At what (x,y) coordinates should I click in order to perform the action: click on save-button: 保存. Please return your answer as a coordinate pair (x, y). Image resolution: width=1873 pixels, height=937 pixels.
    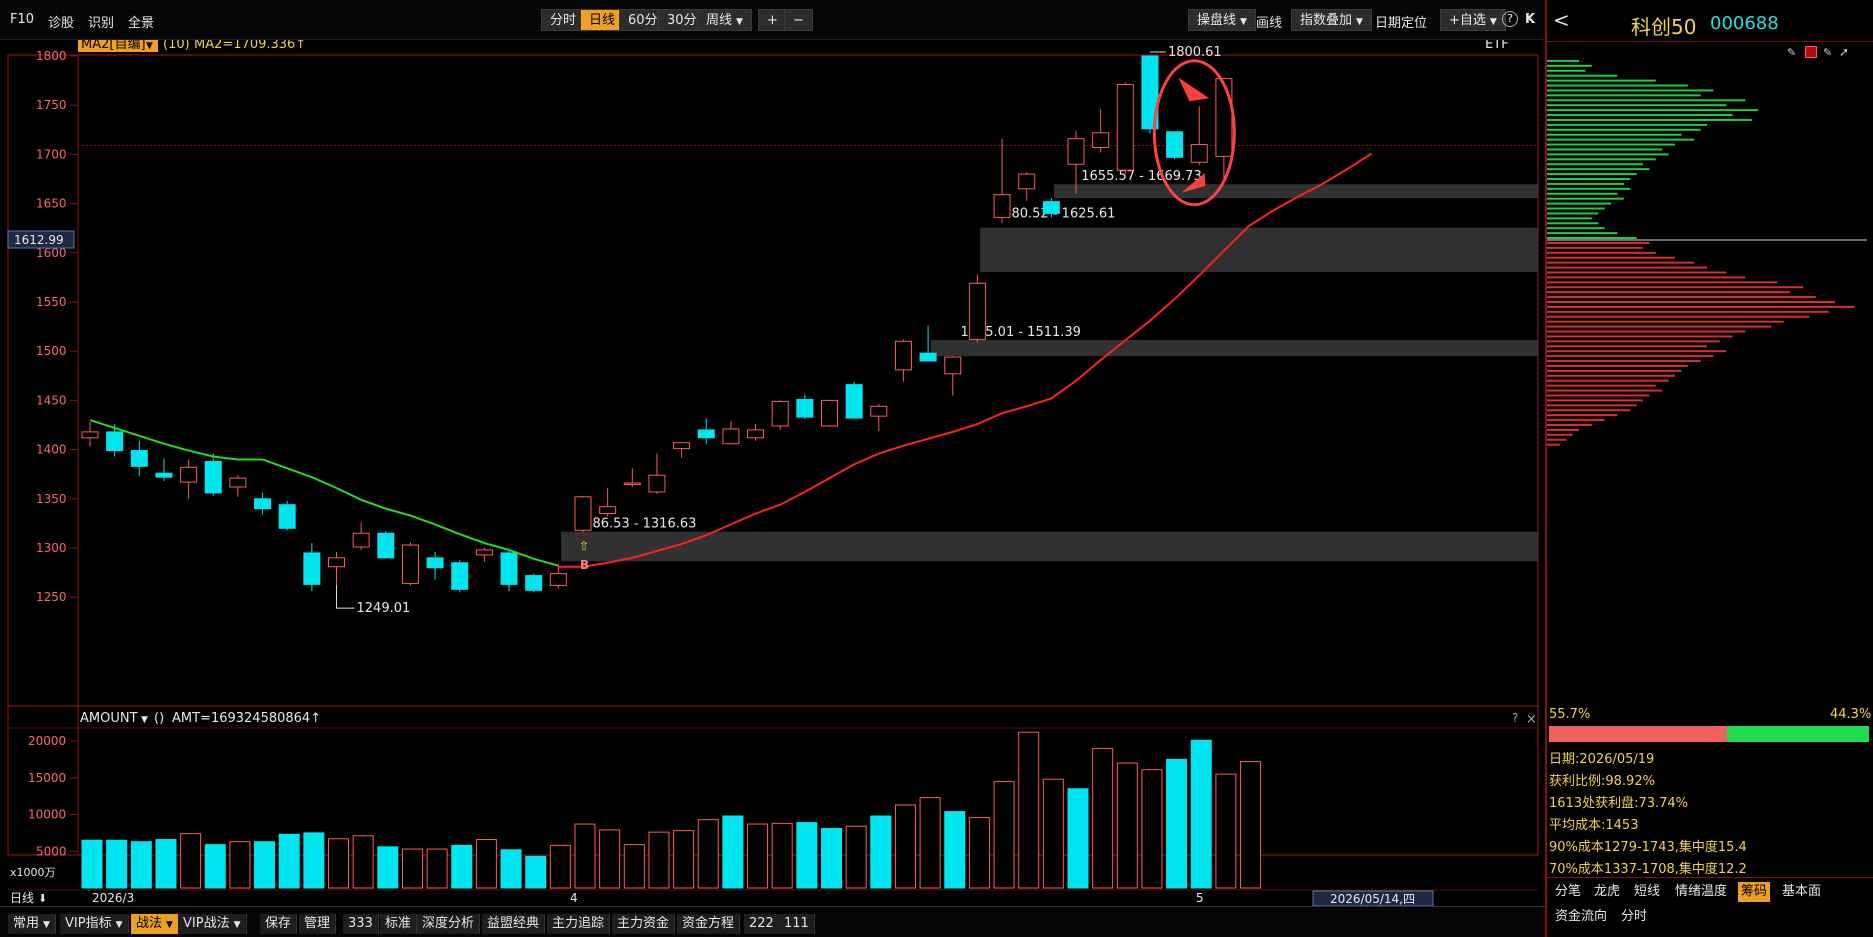
    Looking at the image, I should click on (279, 924).